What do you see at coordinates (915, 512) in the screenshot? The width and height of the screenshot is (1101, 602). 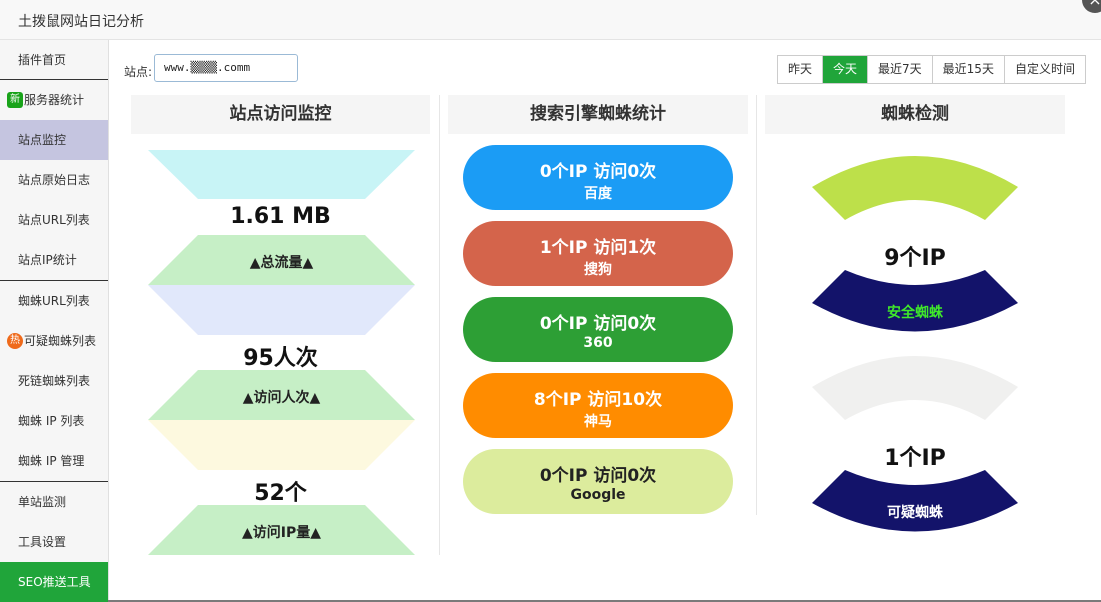 I see `suspicious-spider-label: 可疑蜘蛛` at bounding box center [915, 512].